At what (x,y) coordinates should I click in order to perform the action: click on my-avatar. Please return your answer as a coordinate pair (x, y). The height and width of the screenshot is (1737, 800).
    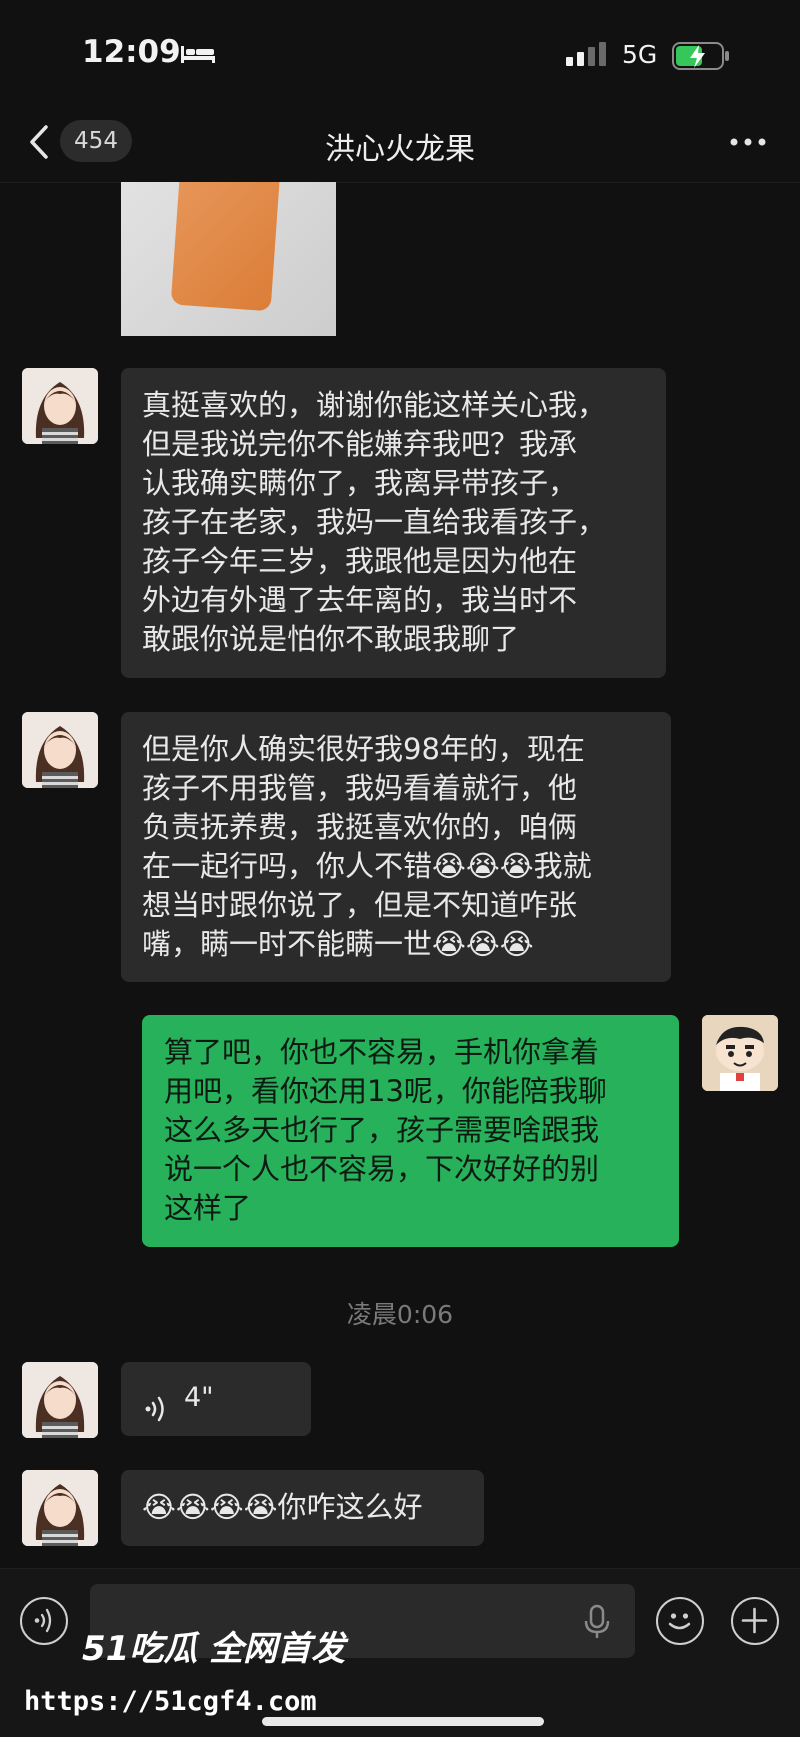
    Looking at the image, I should click on (740, 1053).